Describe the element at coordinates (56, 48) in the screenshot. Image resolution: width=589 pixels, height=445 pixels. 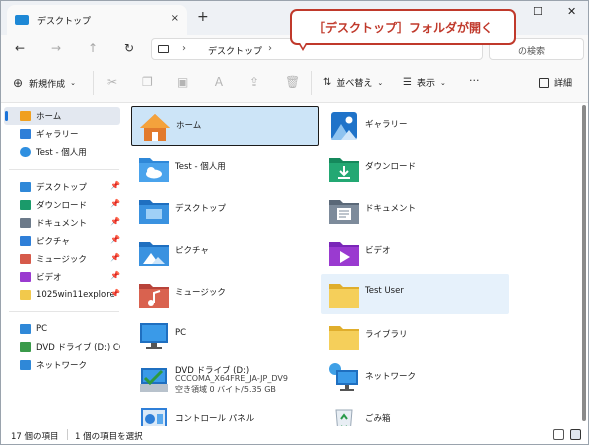
I see `forward-button: →` at that location.